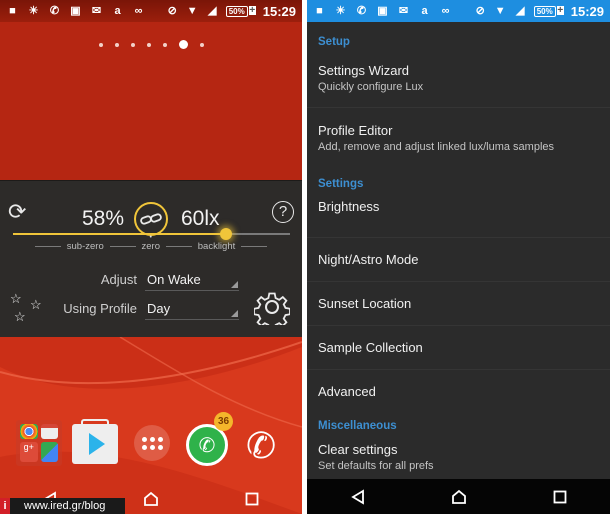  I want to click on app-drawer-button, so click(152, 443).